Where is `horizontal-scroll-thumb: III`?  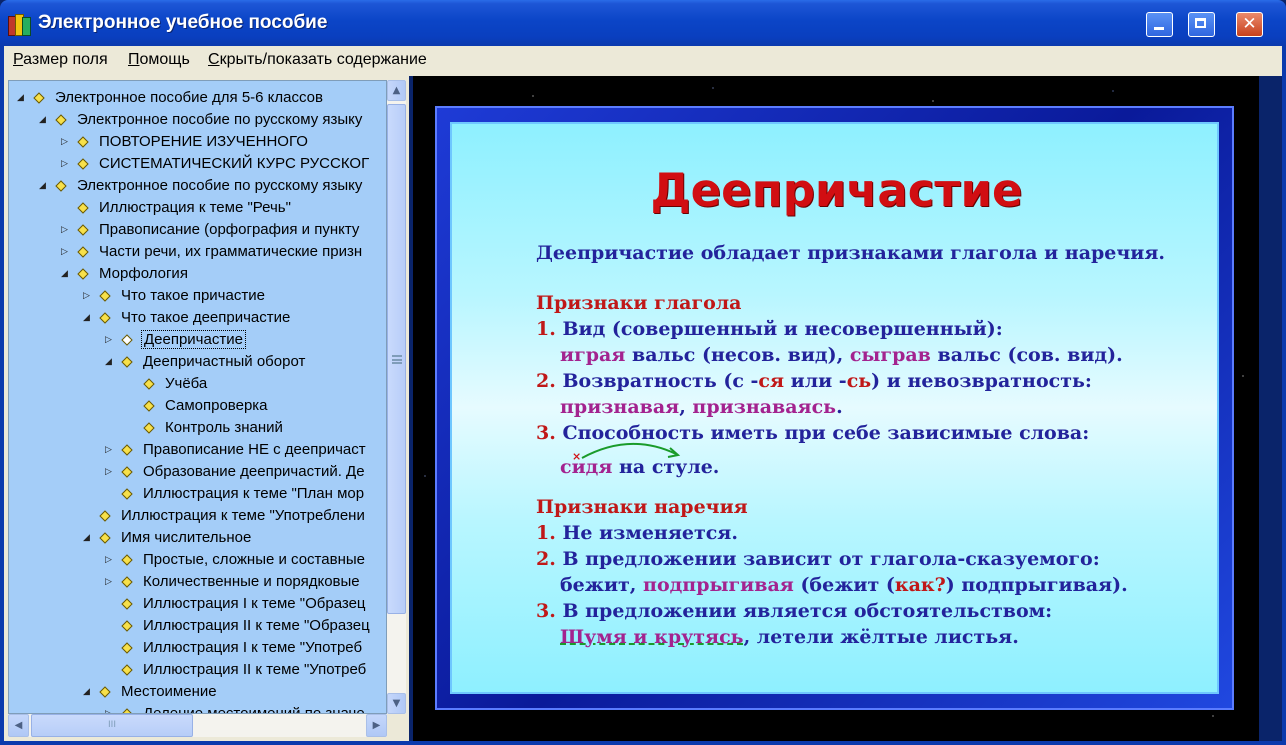 horizontal-scroll-thumb: III is located at coordinates (112, 725).